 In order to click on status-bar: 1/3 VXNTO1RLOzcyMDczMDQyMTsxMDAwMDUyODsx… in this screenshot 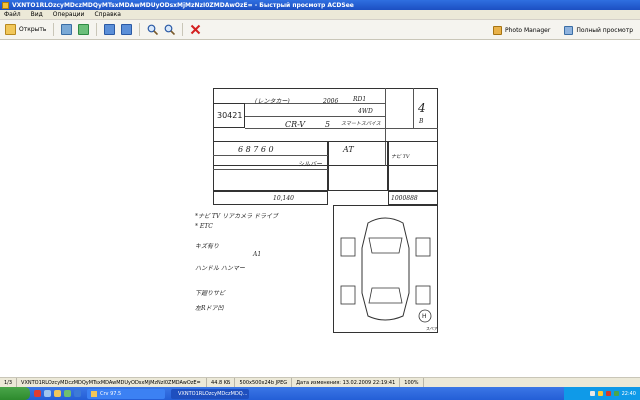, I will do `click(320, 382)`.